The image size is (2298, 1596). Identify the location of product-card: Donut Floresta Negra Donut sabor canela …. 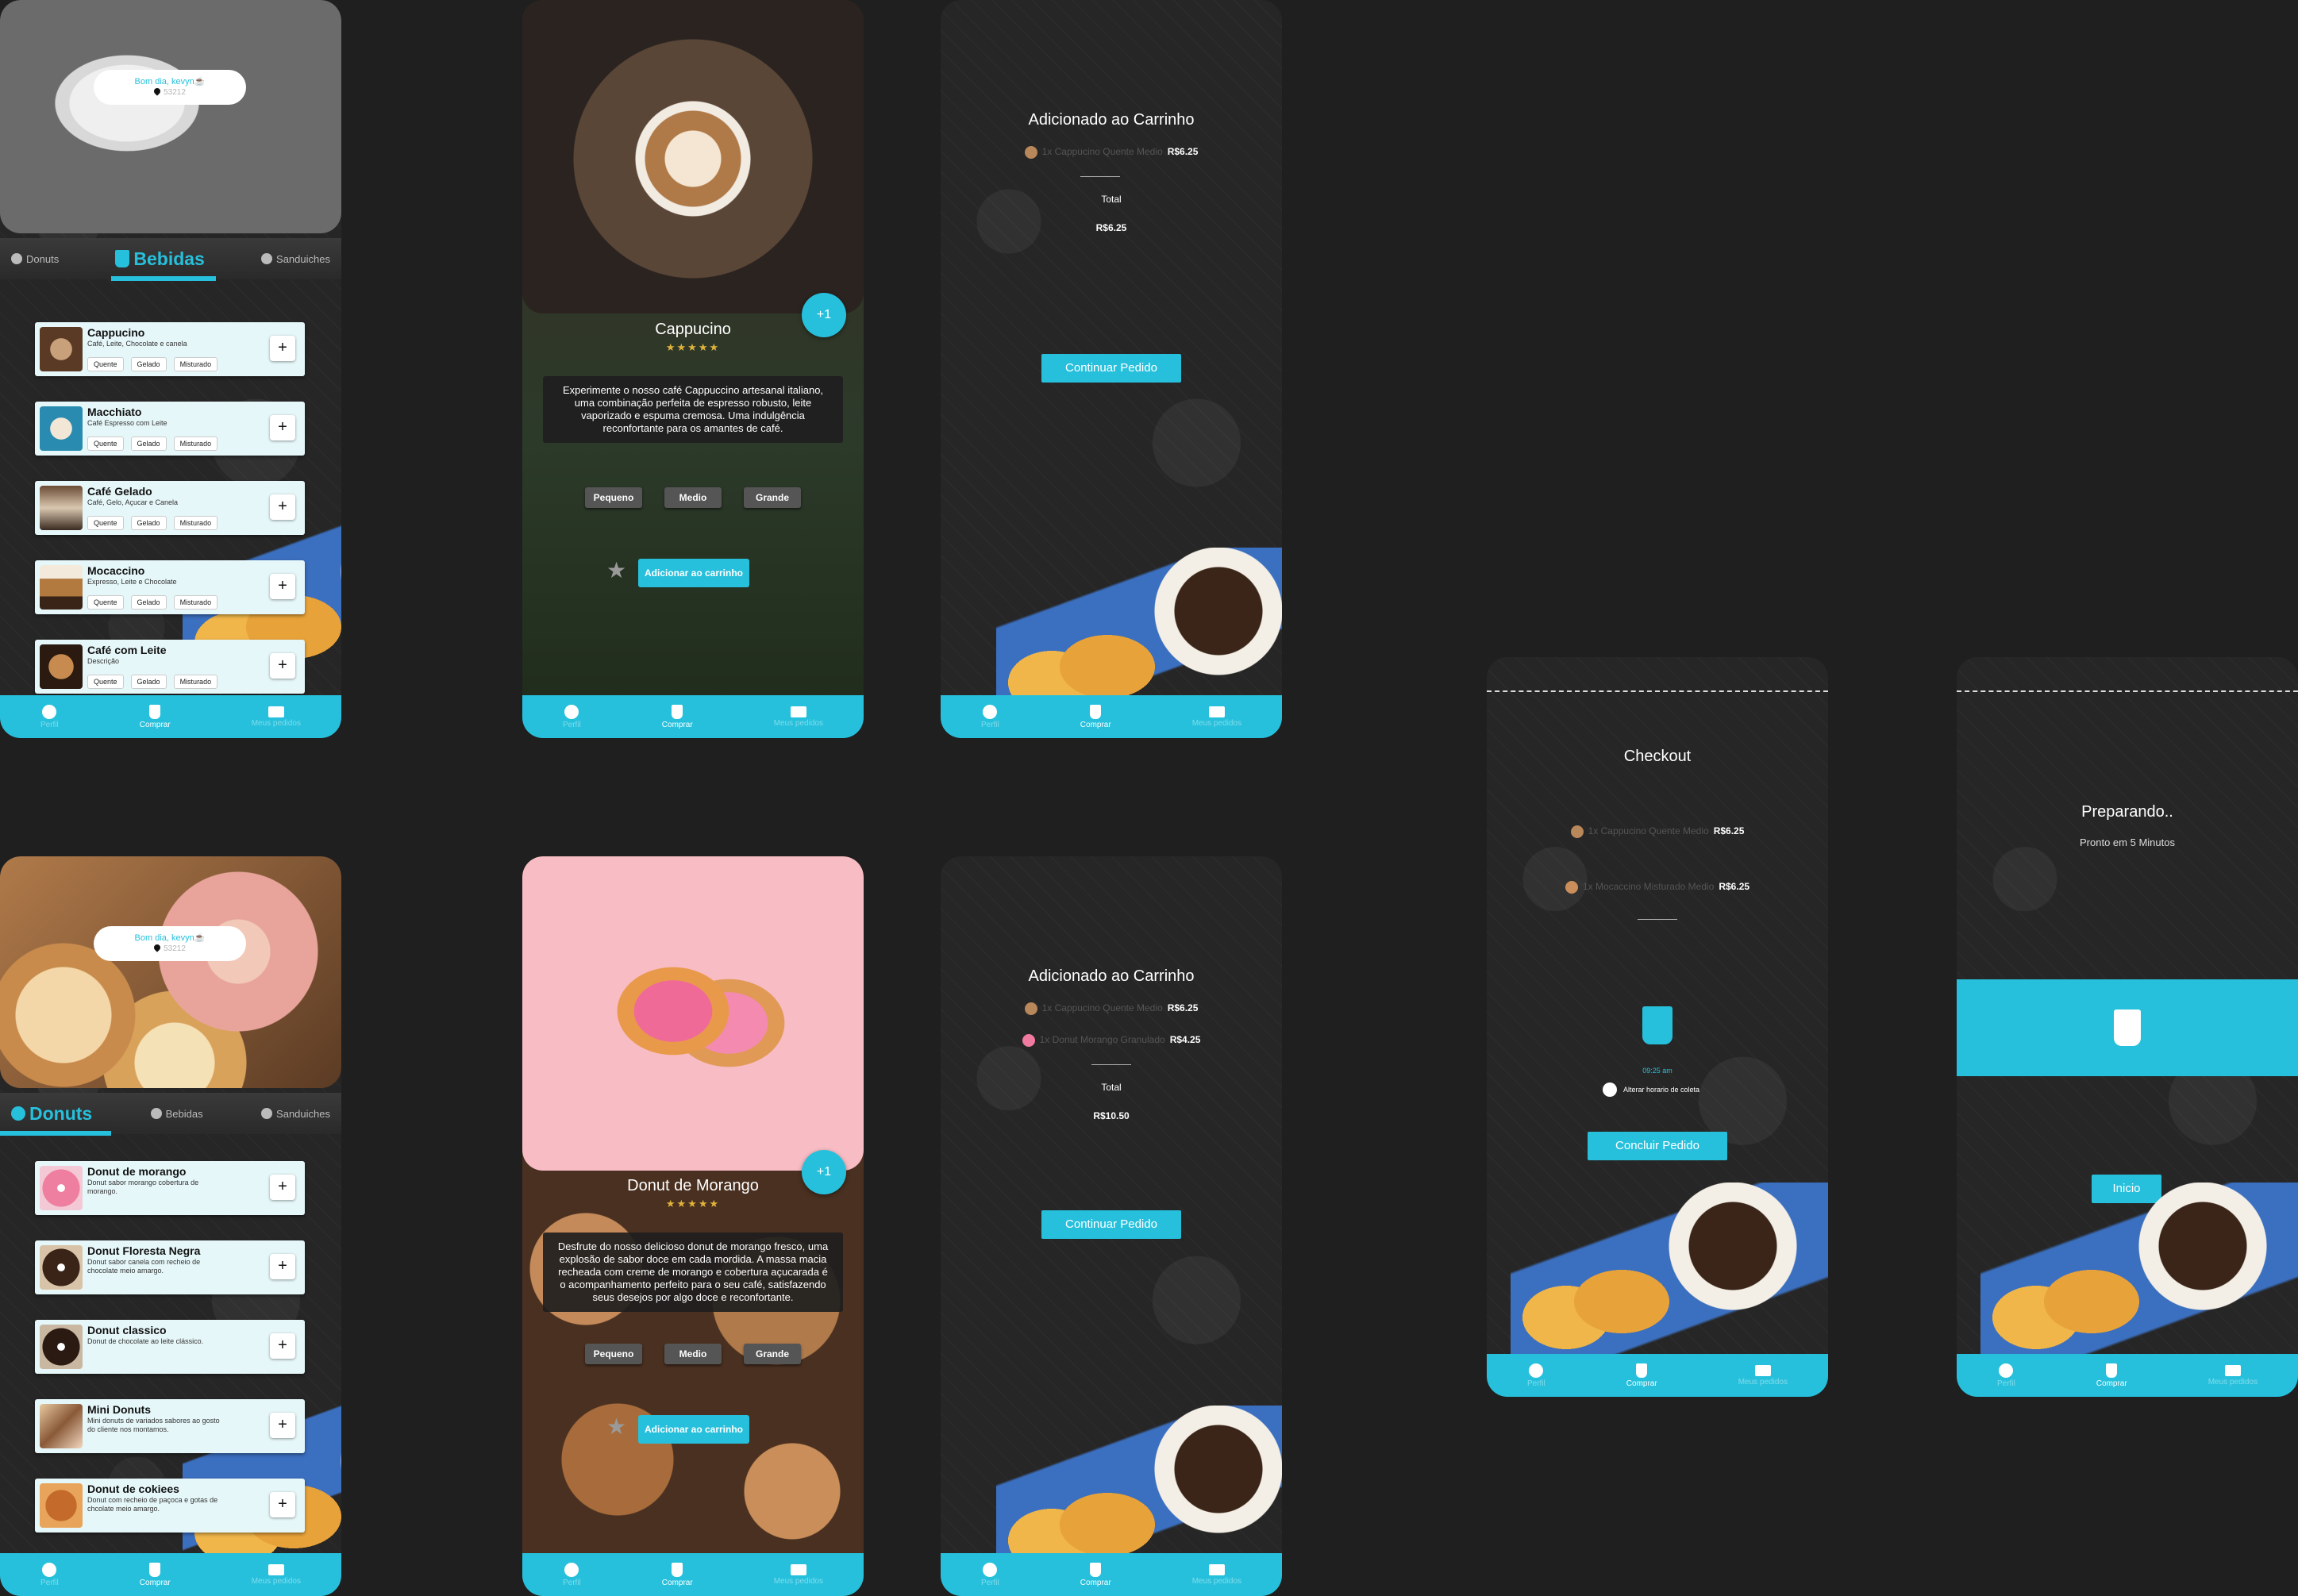
(170, 1267).